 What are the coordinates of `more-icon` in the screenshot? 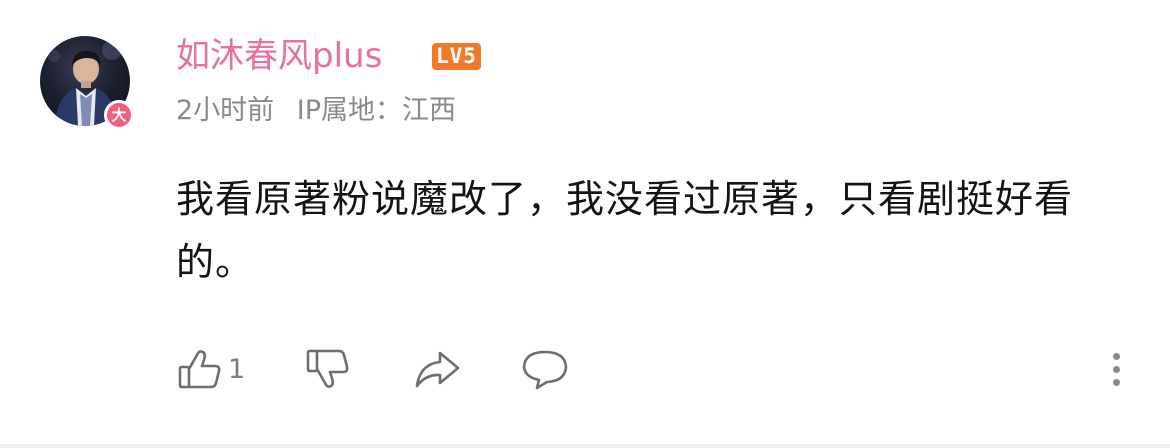 It's located at (1116, 369).